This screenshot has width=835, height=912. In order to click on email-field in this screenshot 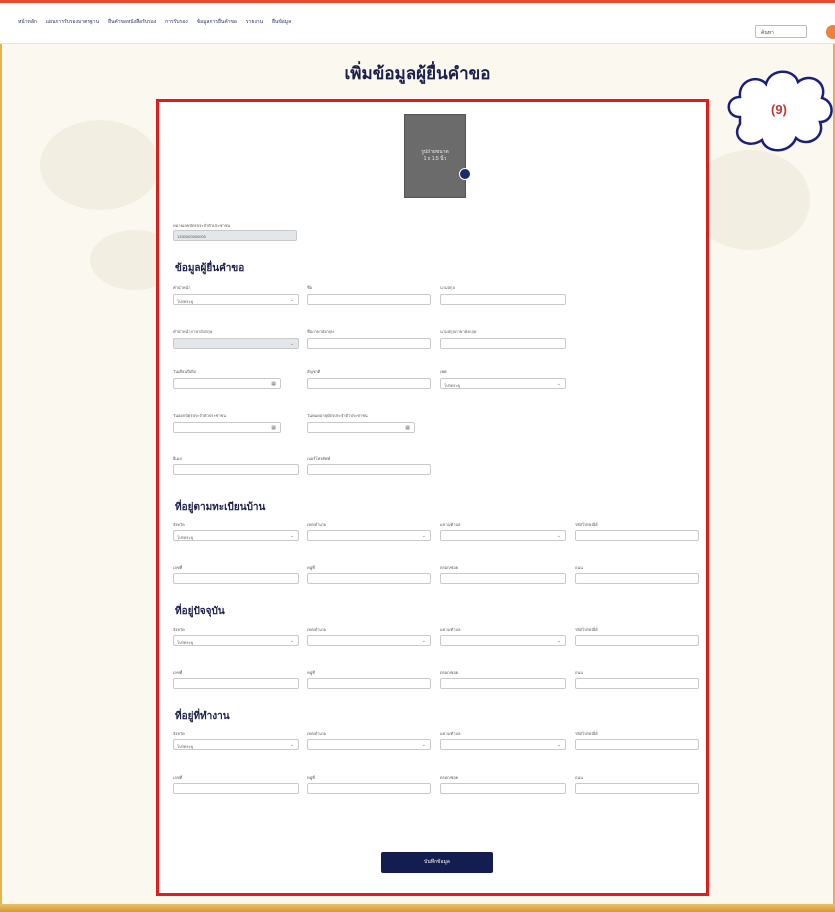, I will do `click(236, 469)`.